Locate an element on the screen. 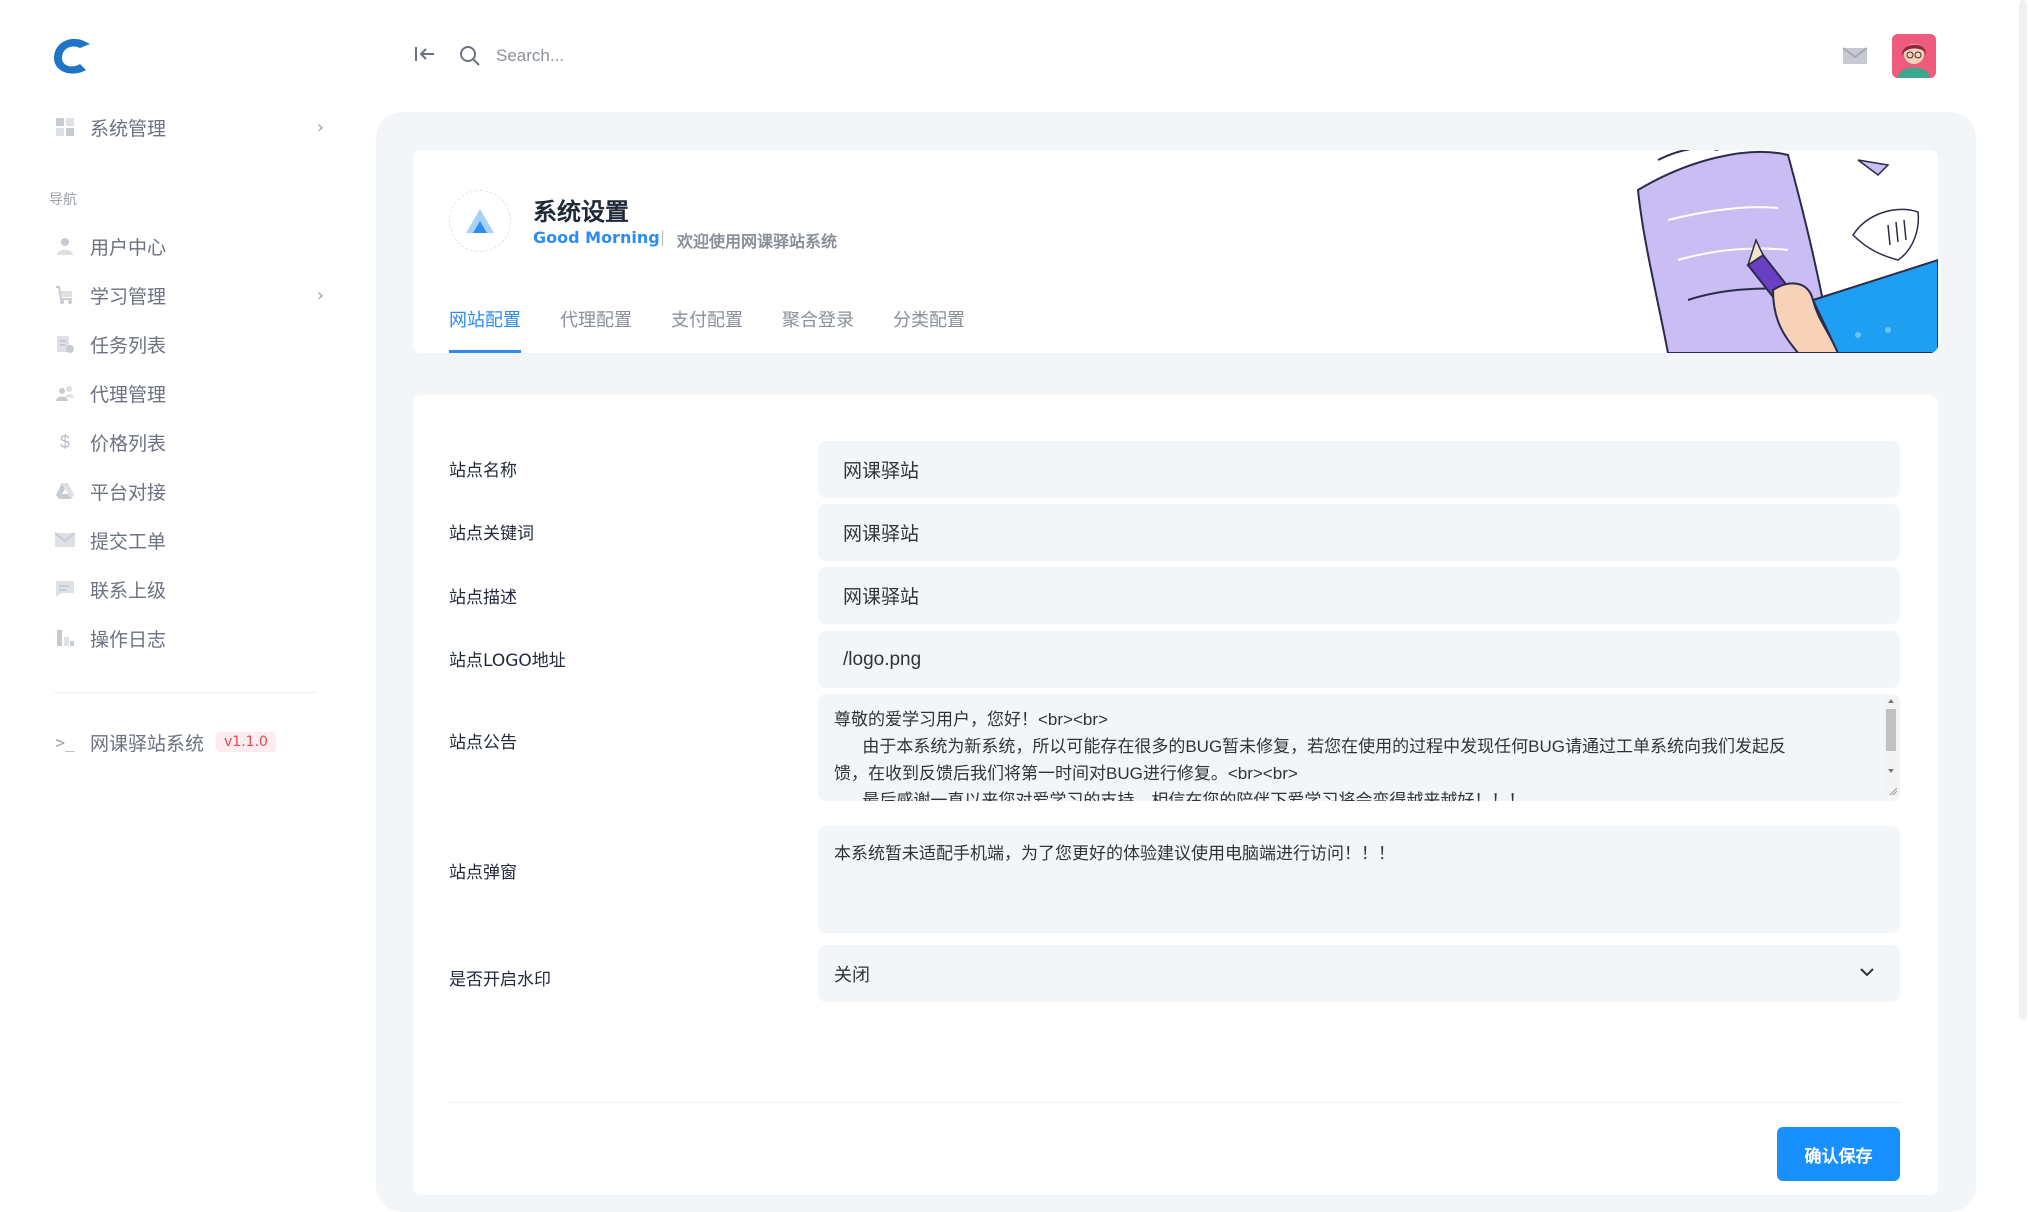 The image size is (2030, 1212). platform-icon is located at coordinates (65, 491).